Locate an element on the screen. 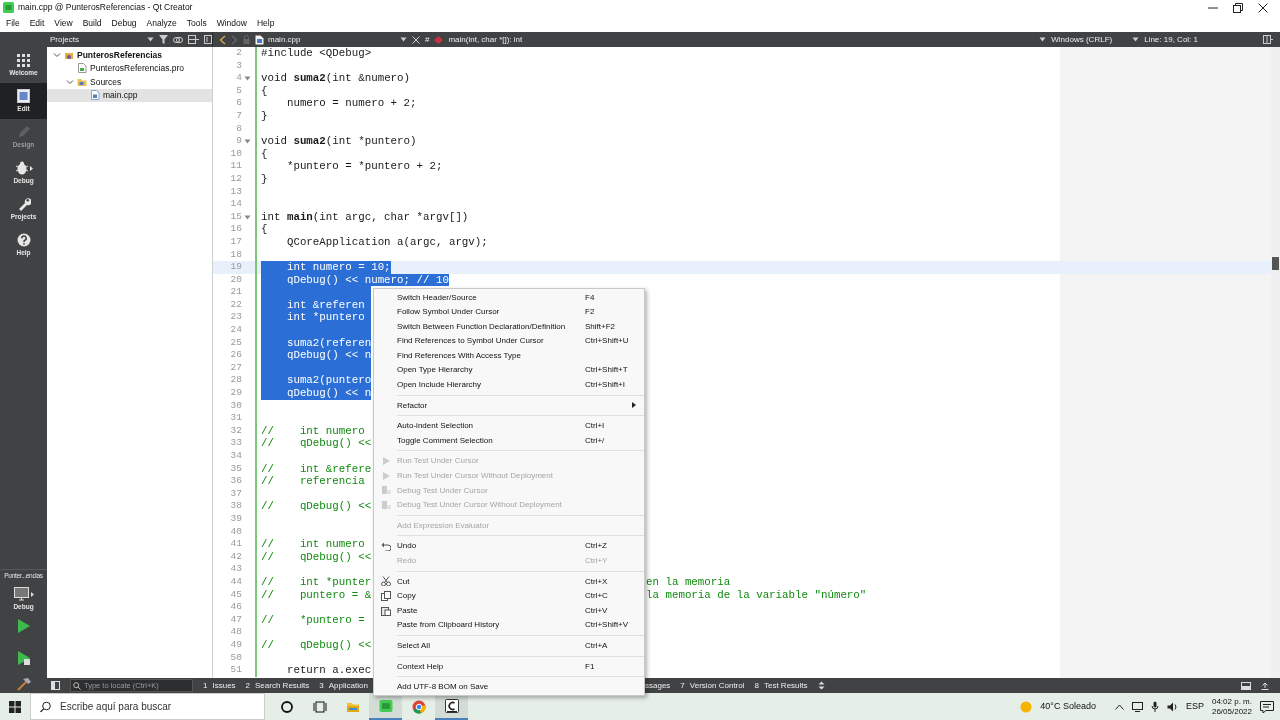 The image size is (1280, 720). output-tab: 1 Issues is located at coordinates (219, 685).